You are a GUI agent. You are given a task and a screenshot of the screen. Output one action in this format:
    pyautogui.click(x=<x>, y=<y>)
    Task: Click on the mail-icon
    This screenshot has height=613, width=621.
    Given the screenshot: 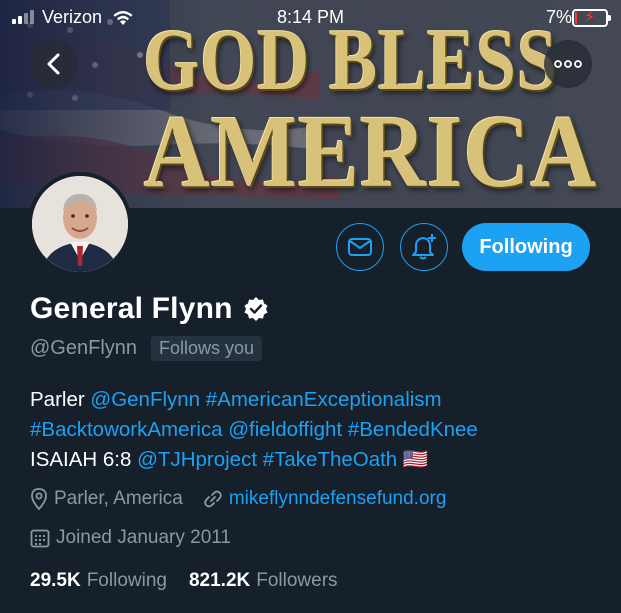 What is the action you would take?
    pyautogui.click(x=360, y=247)
    